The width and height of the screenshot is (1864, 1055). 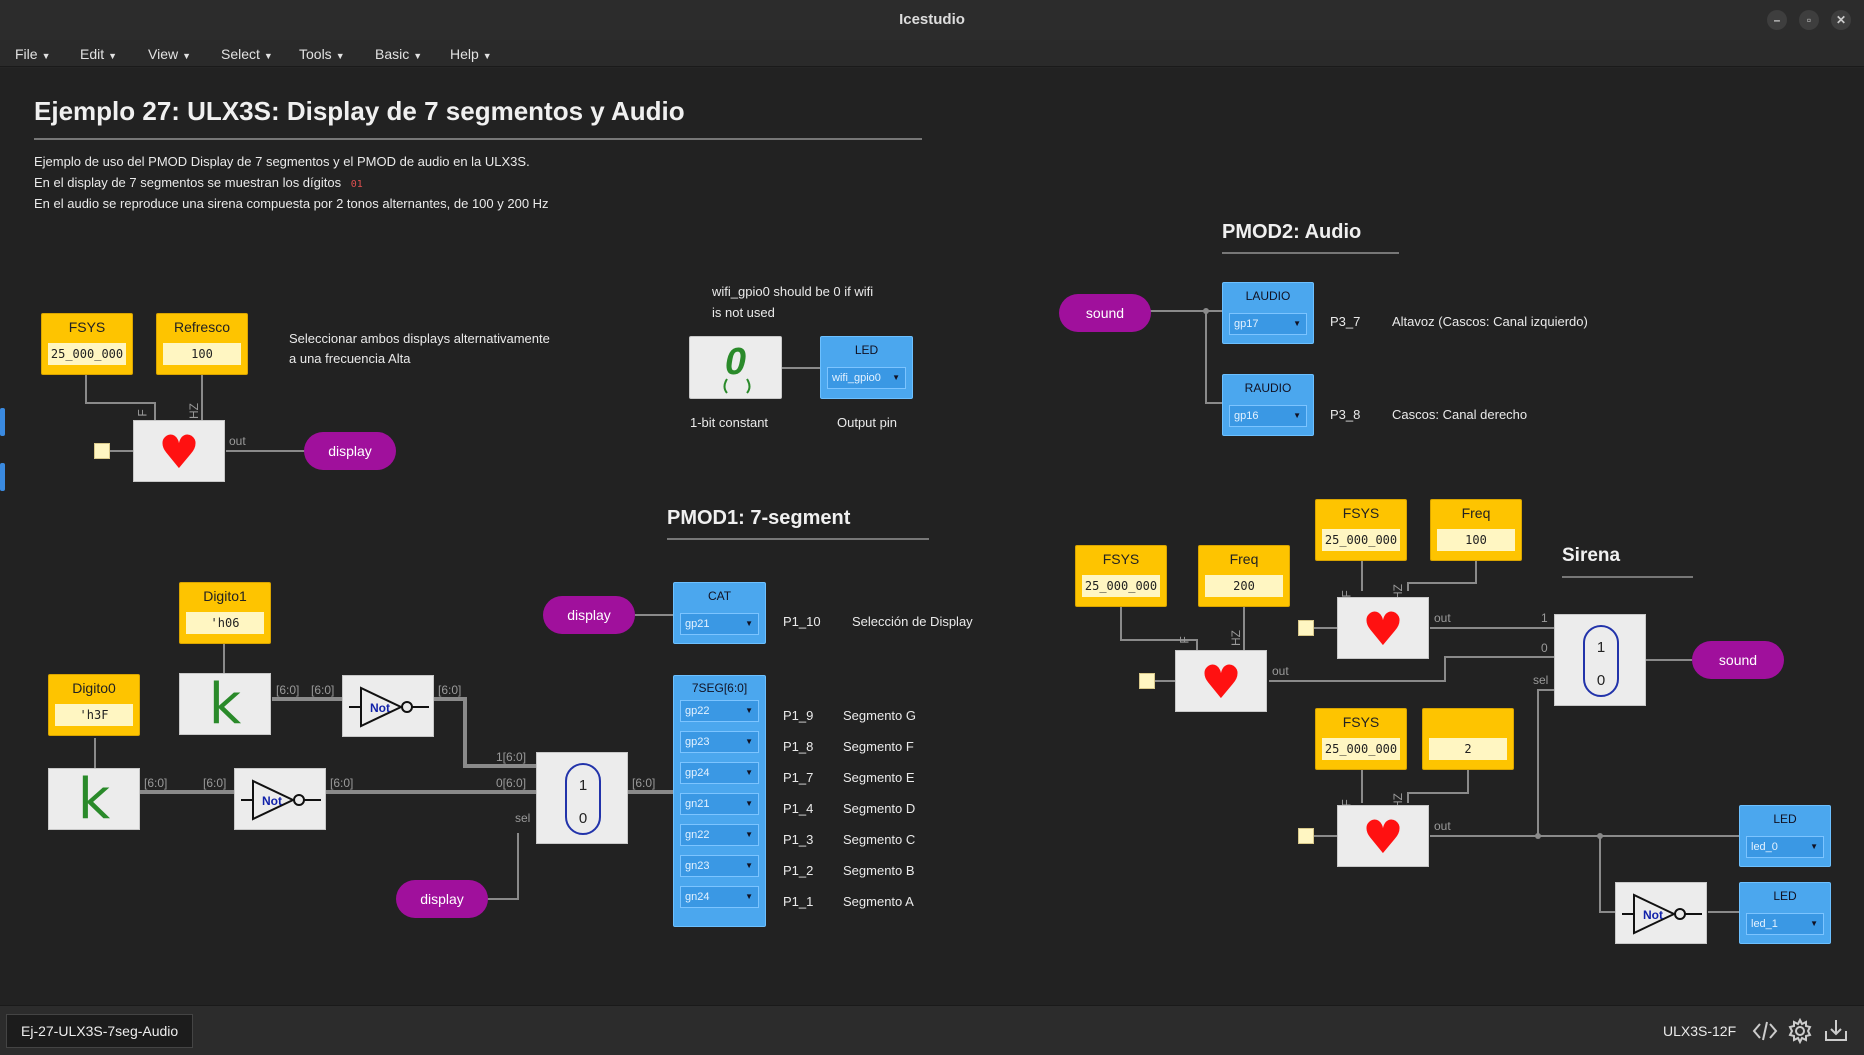 What do you see at coordinates (719, 711) in the screenshot?
I see `seg-pin-select: gp22 ▼` at bounding box center [719, 711].